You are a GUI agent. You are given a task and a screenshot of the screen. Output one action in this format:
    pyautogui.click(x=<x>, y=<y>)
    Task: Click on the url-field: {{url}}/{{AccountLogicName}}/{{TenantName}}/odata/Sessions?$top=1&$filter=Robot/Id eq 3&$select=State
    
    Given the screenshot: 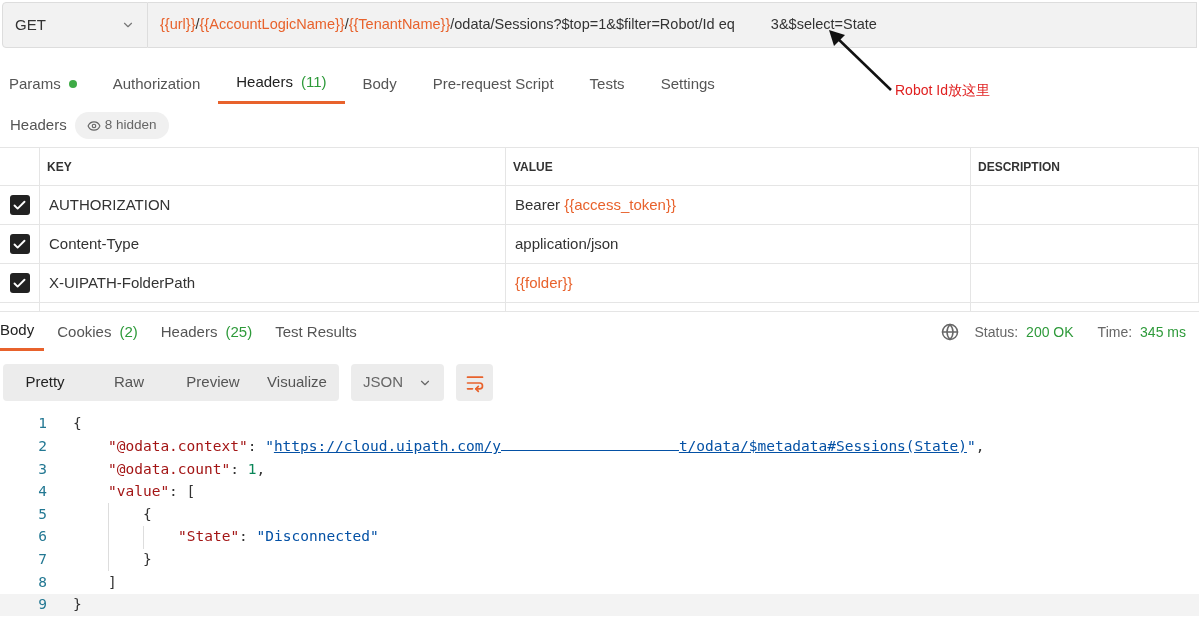 What is the action you would take?
    pyautogui.click(x=672, y=25)
    